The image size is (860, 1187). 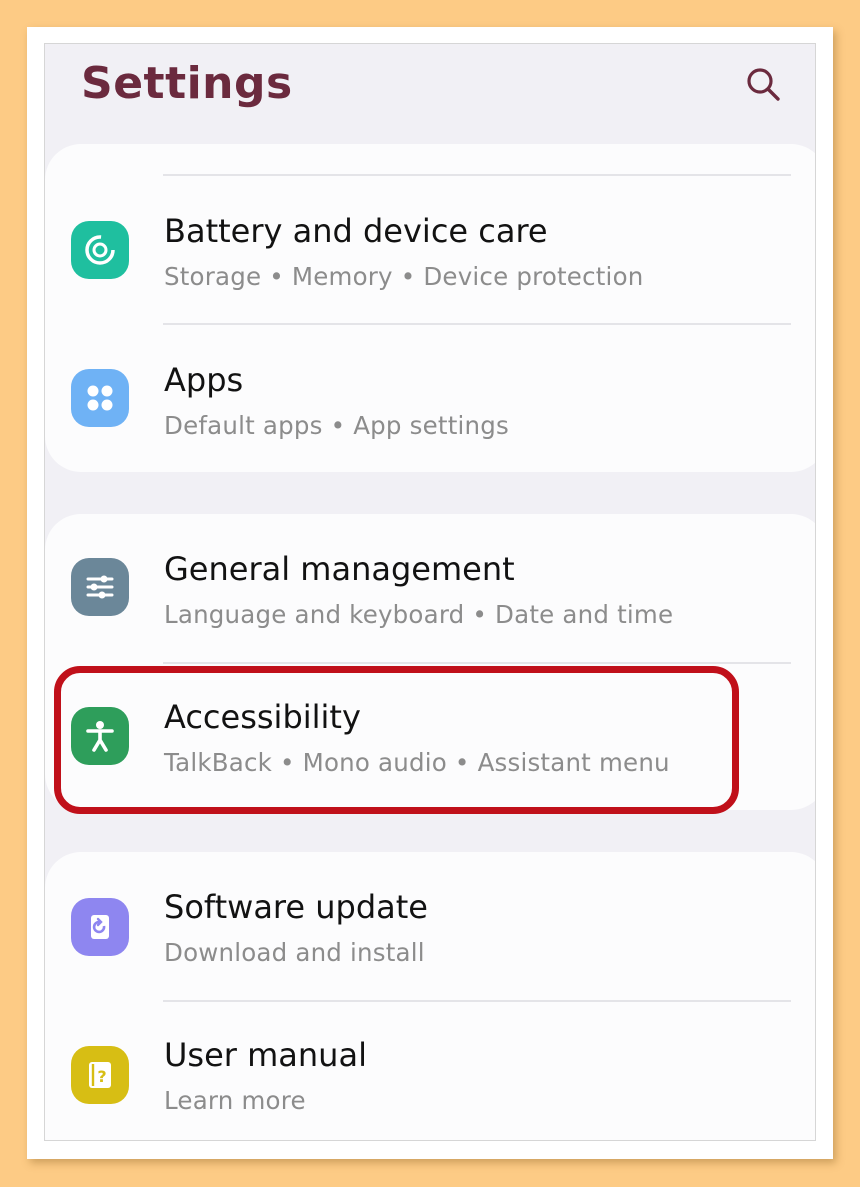 What do you see at coordinates (419, 614) in the screenshot?
I see `item-subtitle: Language and keyboard • Date and time` at bounding box center [419, 614].